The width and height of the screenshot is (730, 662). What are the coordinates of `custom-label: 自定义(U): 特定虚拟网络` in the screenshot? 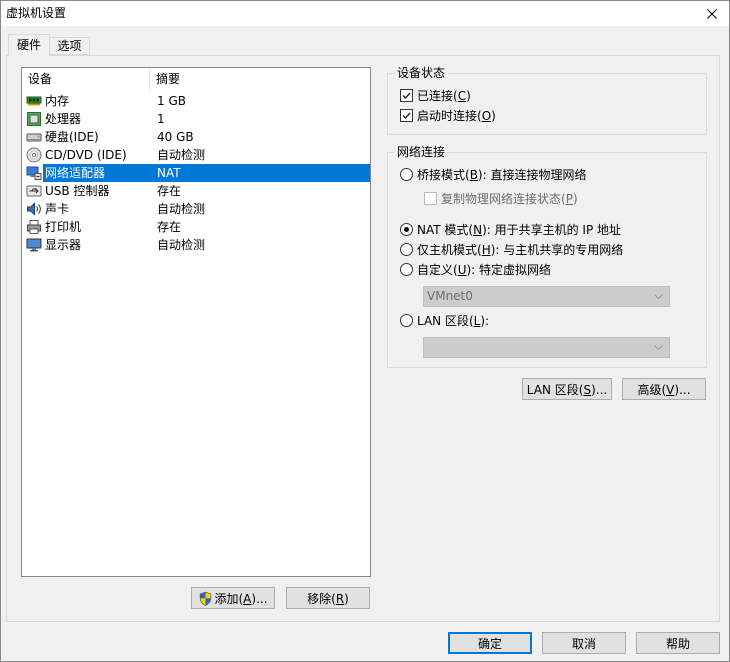 It's located at (484, 269).